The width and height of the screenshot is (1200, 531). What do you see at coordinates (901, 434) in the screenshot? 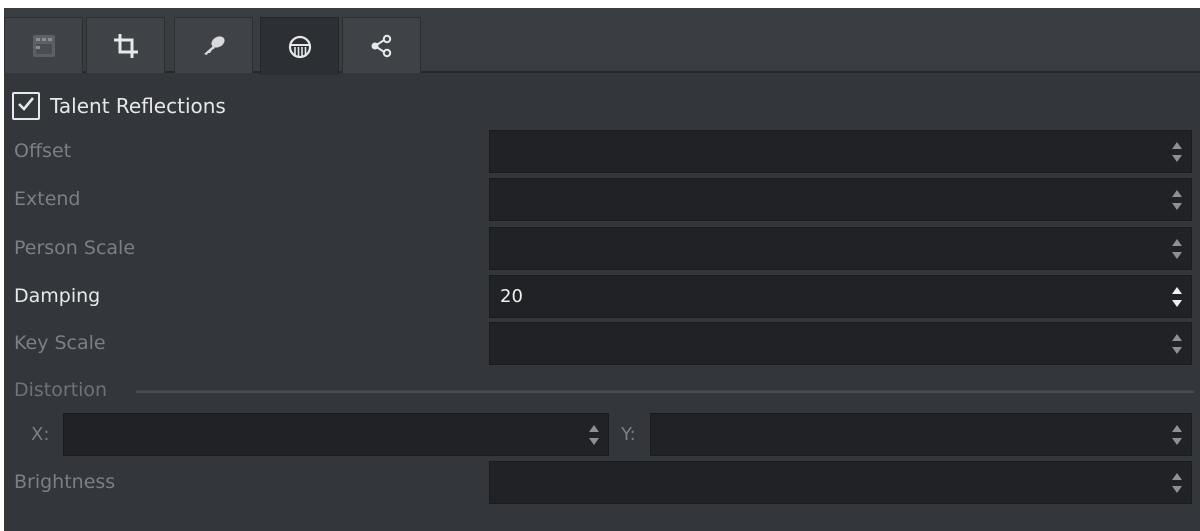
I see `distortion-y-input` at bounding box center [901, 434].